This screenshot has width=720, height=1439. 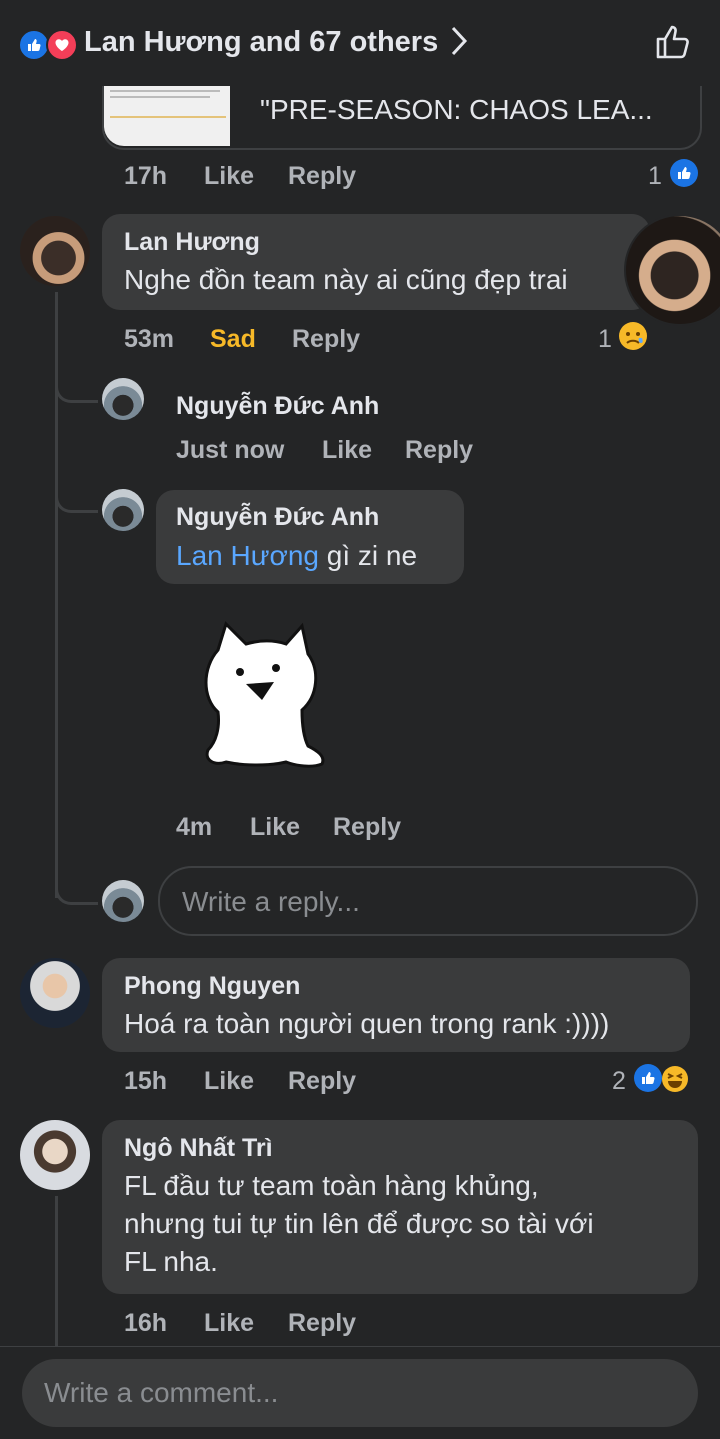 What do you see at coordinates (674, 44) in the screenshot?
I see `thumbs-up-icon` at bounding box center [674, 44].